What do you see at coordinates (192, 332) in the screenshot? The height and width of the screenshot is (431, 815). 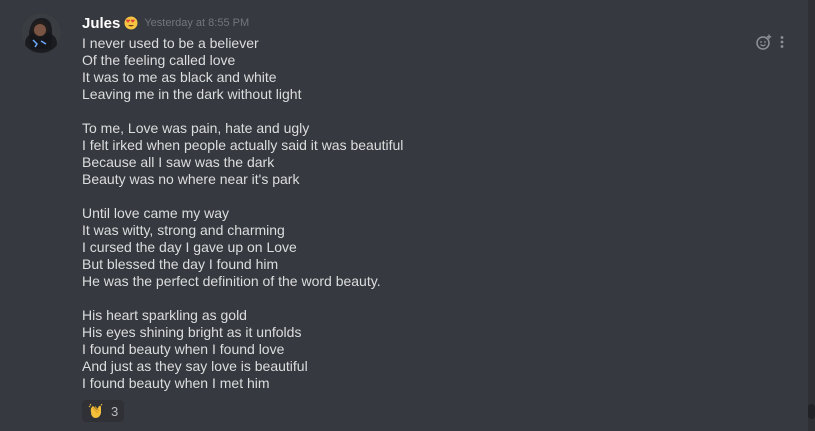 I see `poem-line: His eyes shining bright as it unfolds` at bounding box center [192, 332].